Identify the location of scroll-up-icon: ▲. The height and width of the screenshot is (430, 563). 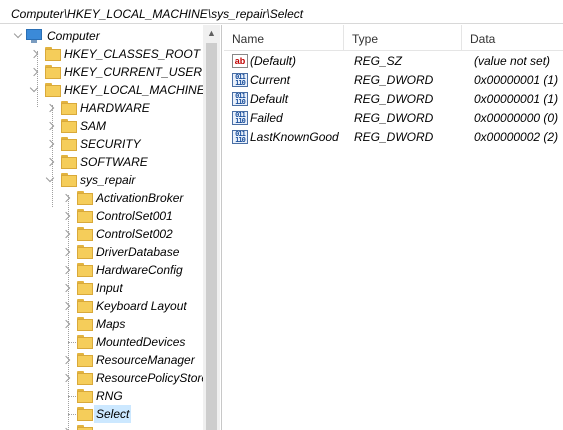
(211, 33).